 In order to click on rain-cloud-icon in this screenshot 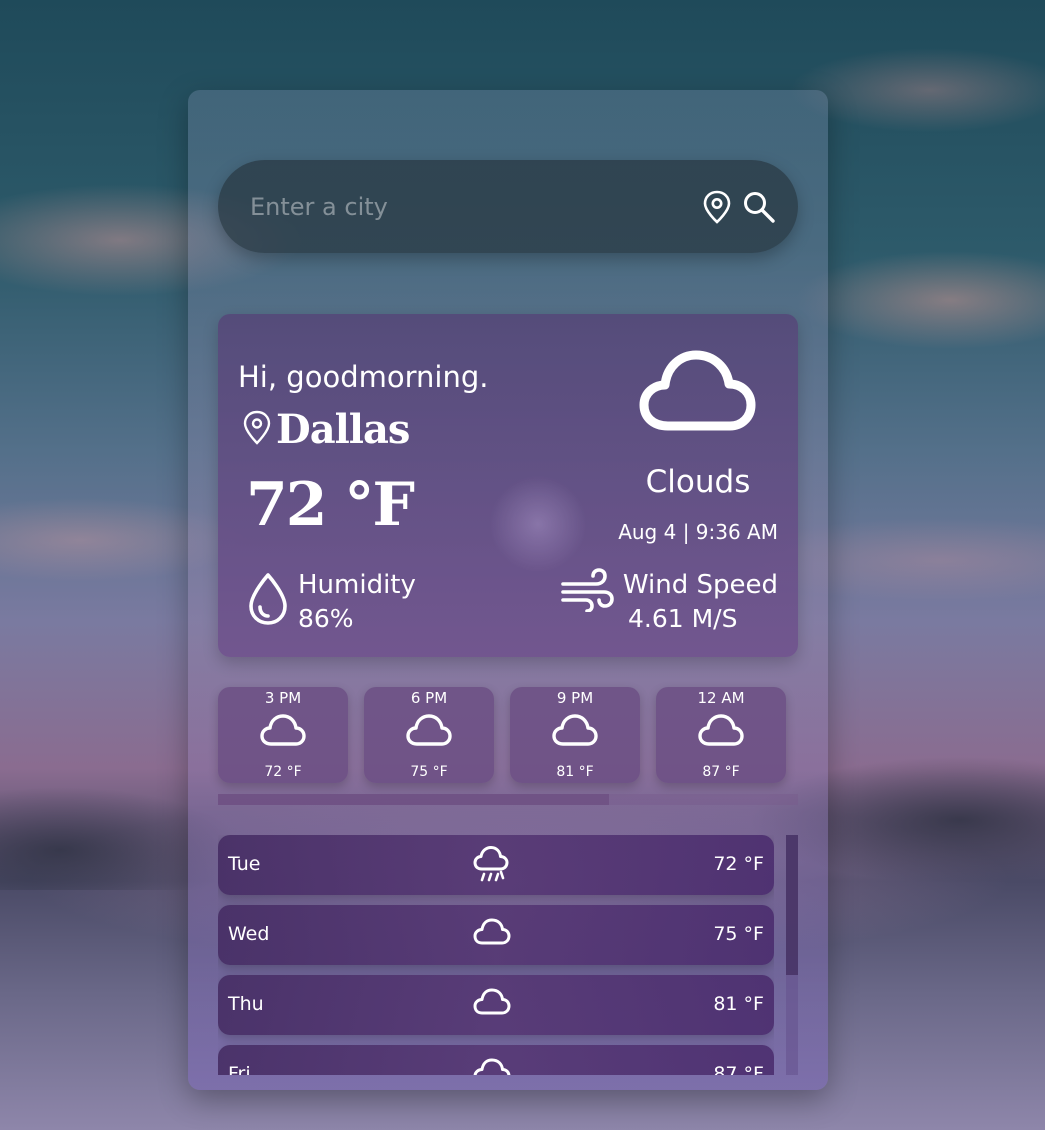, I will do `click(491, 867)`.